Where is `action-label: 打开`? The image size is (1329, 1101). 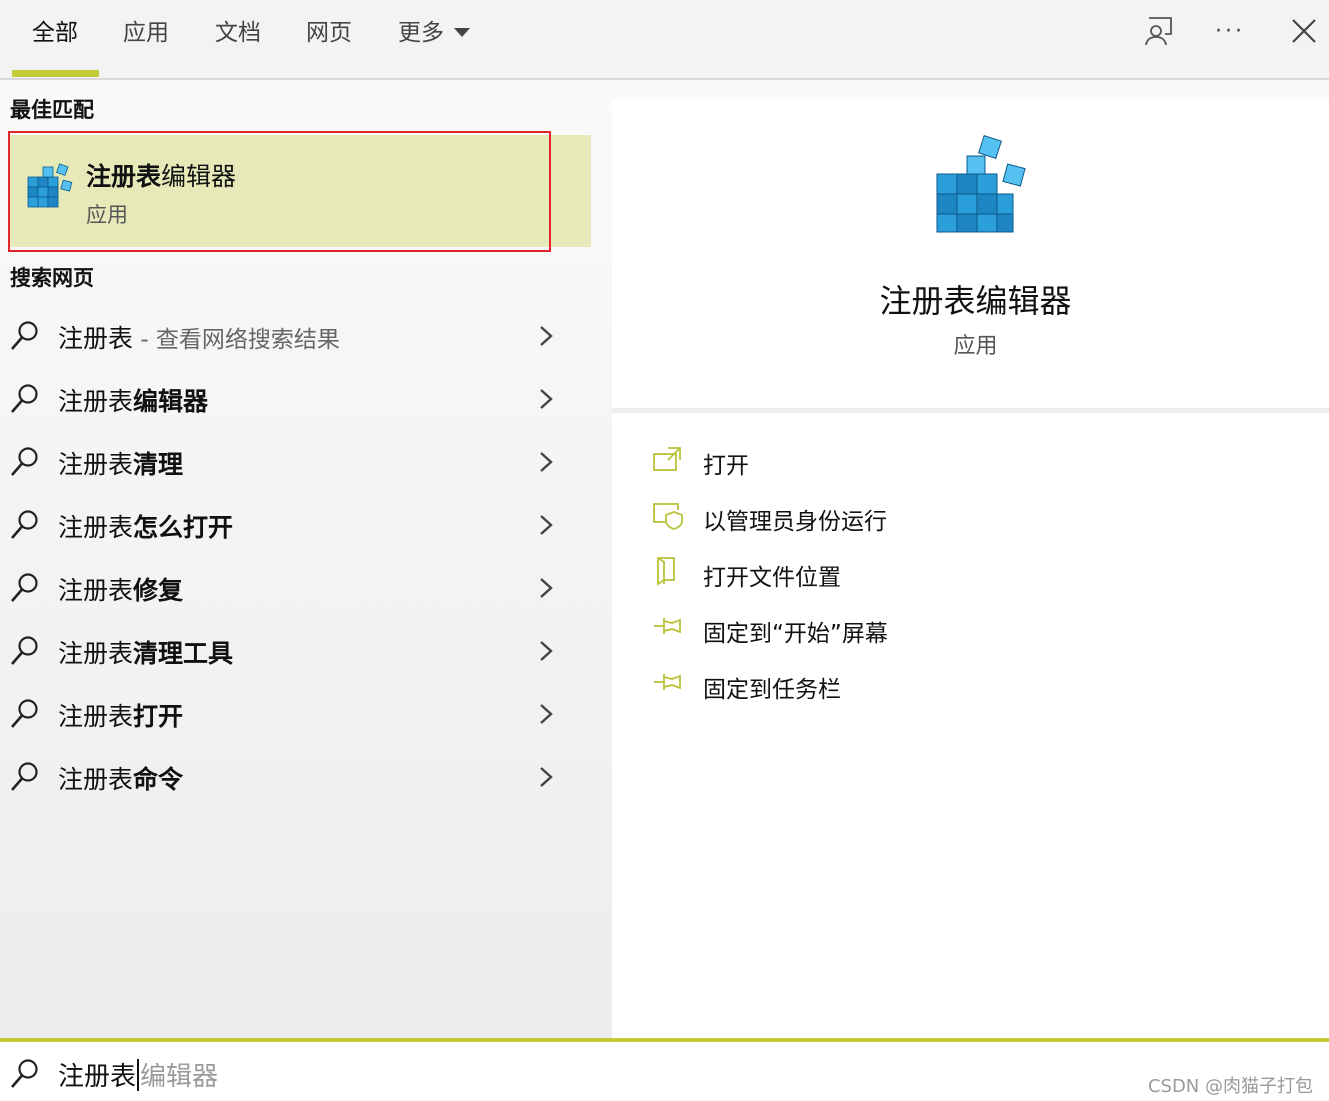
action-label: 打开 is located at coordinates (726, 466).